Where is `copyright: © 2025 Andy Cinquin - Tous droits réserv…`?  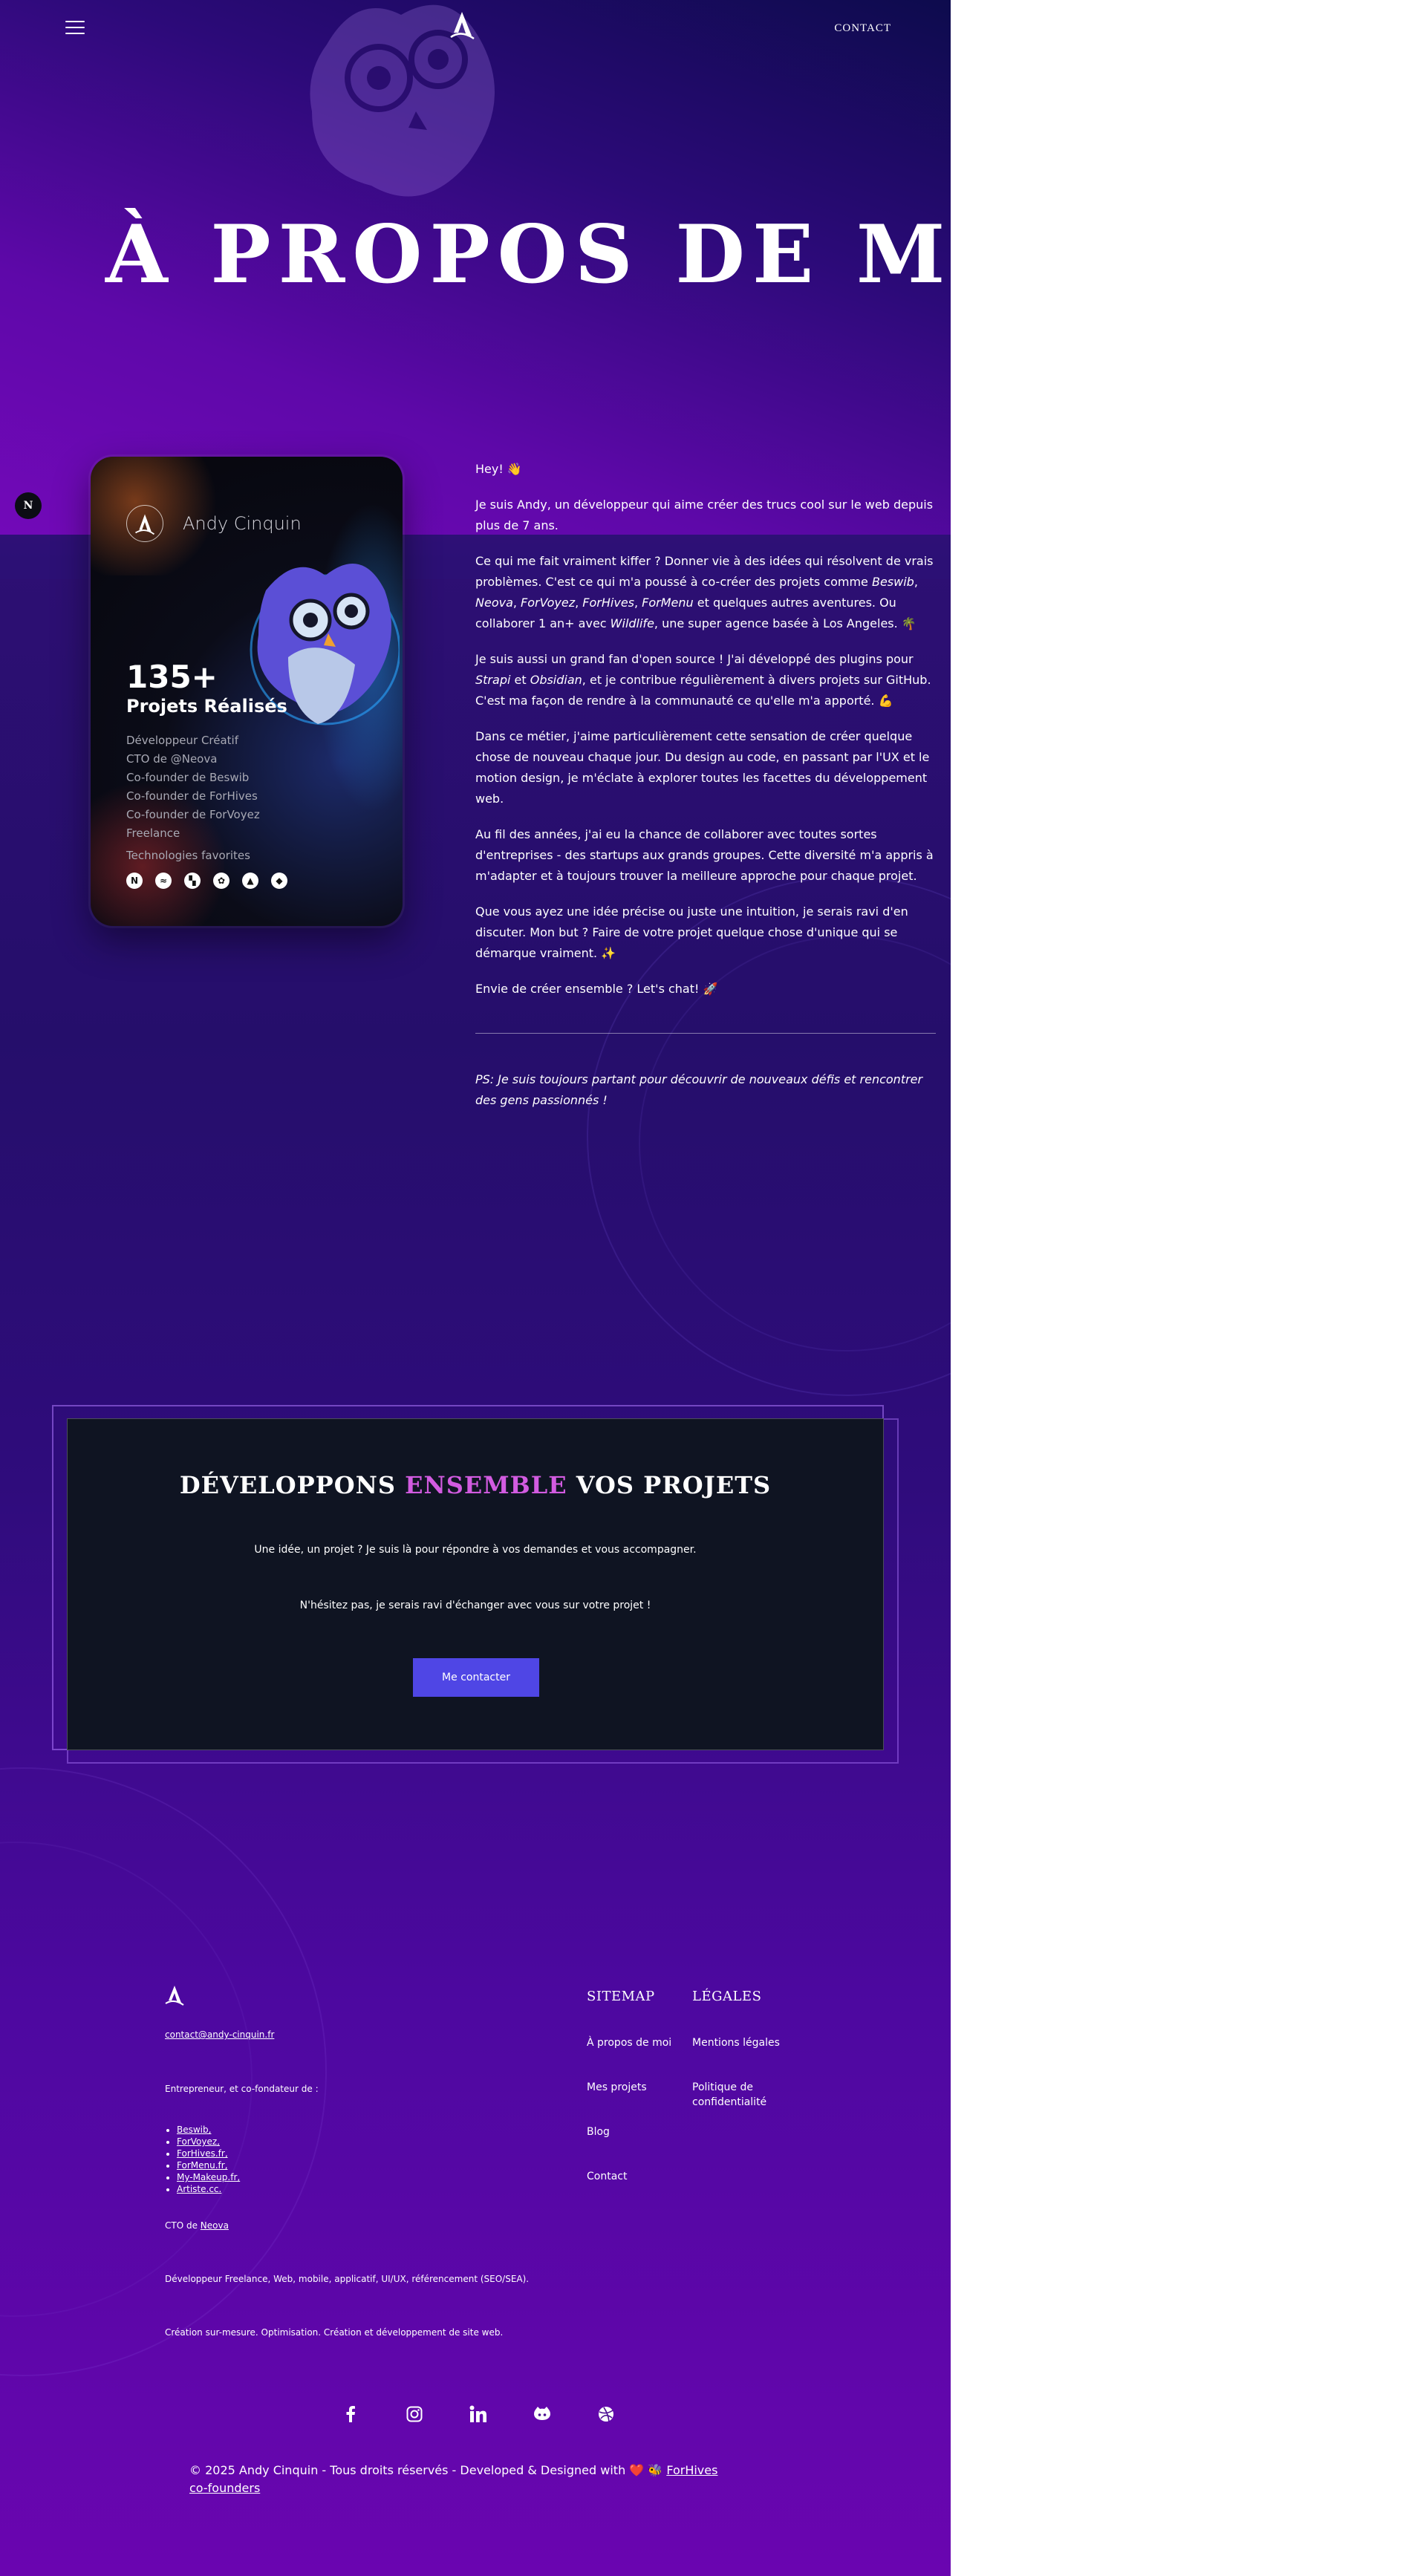 copyright: © 2025 Andy Cinquin - Tous droits réserv… is located at coordinates (464, 2479).